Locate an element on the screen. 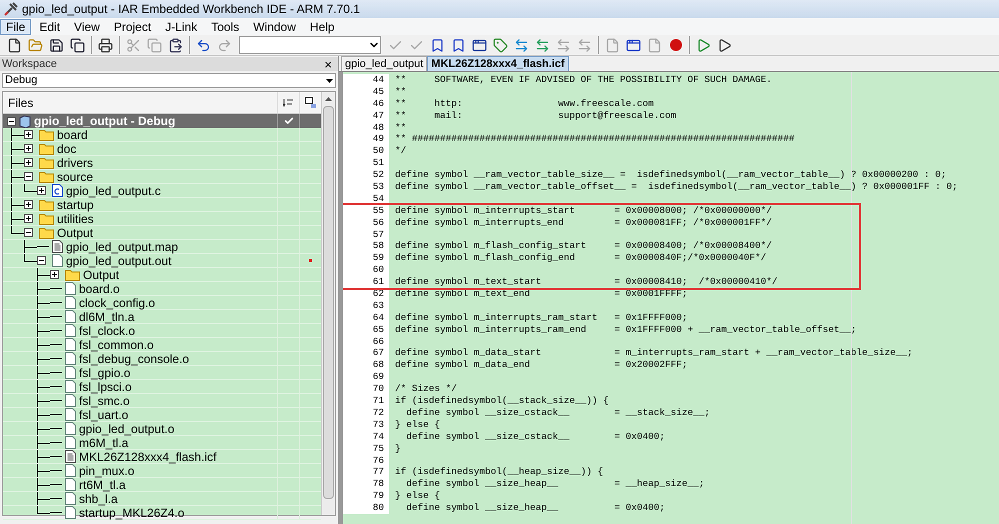  menu-item: Tools is located at coordinates (225, 26).